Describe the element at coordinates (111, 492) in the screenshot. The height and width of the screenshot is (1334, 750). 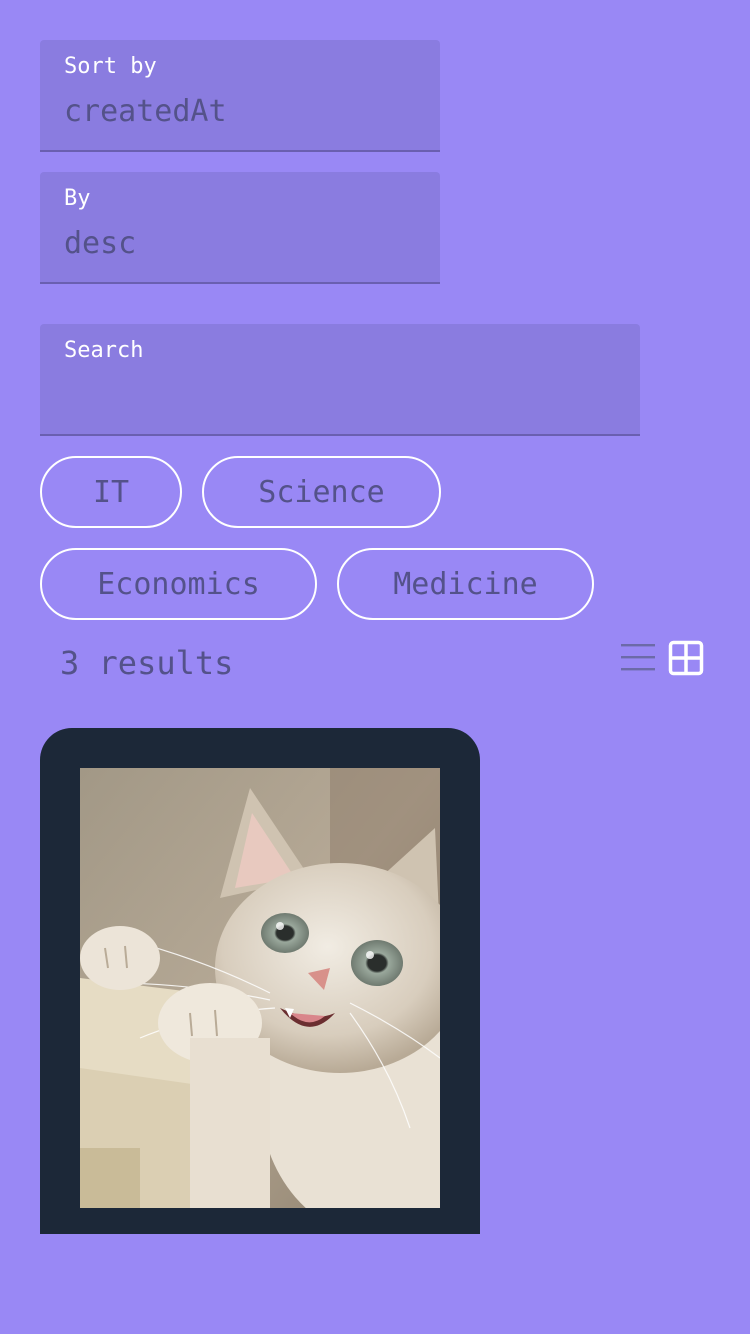
I see `category-chip-it: IT` at that location.